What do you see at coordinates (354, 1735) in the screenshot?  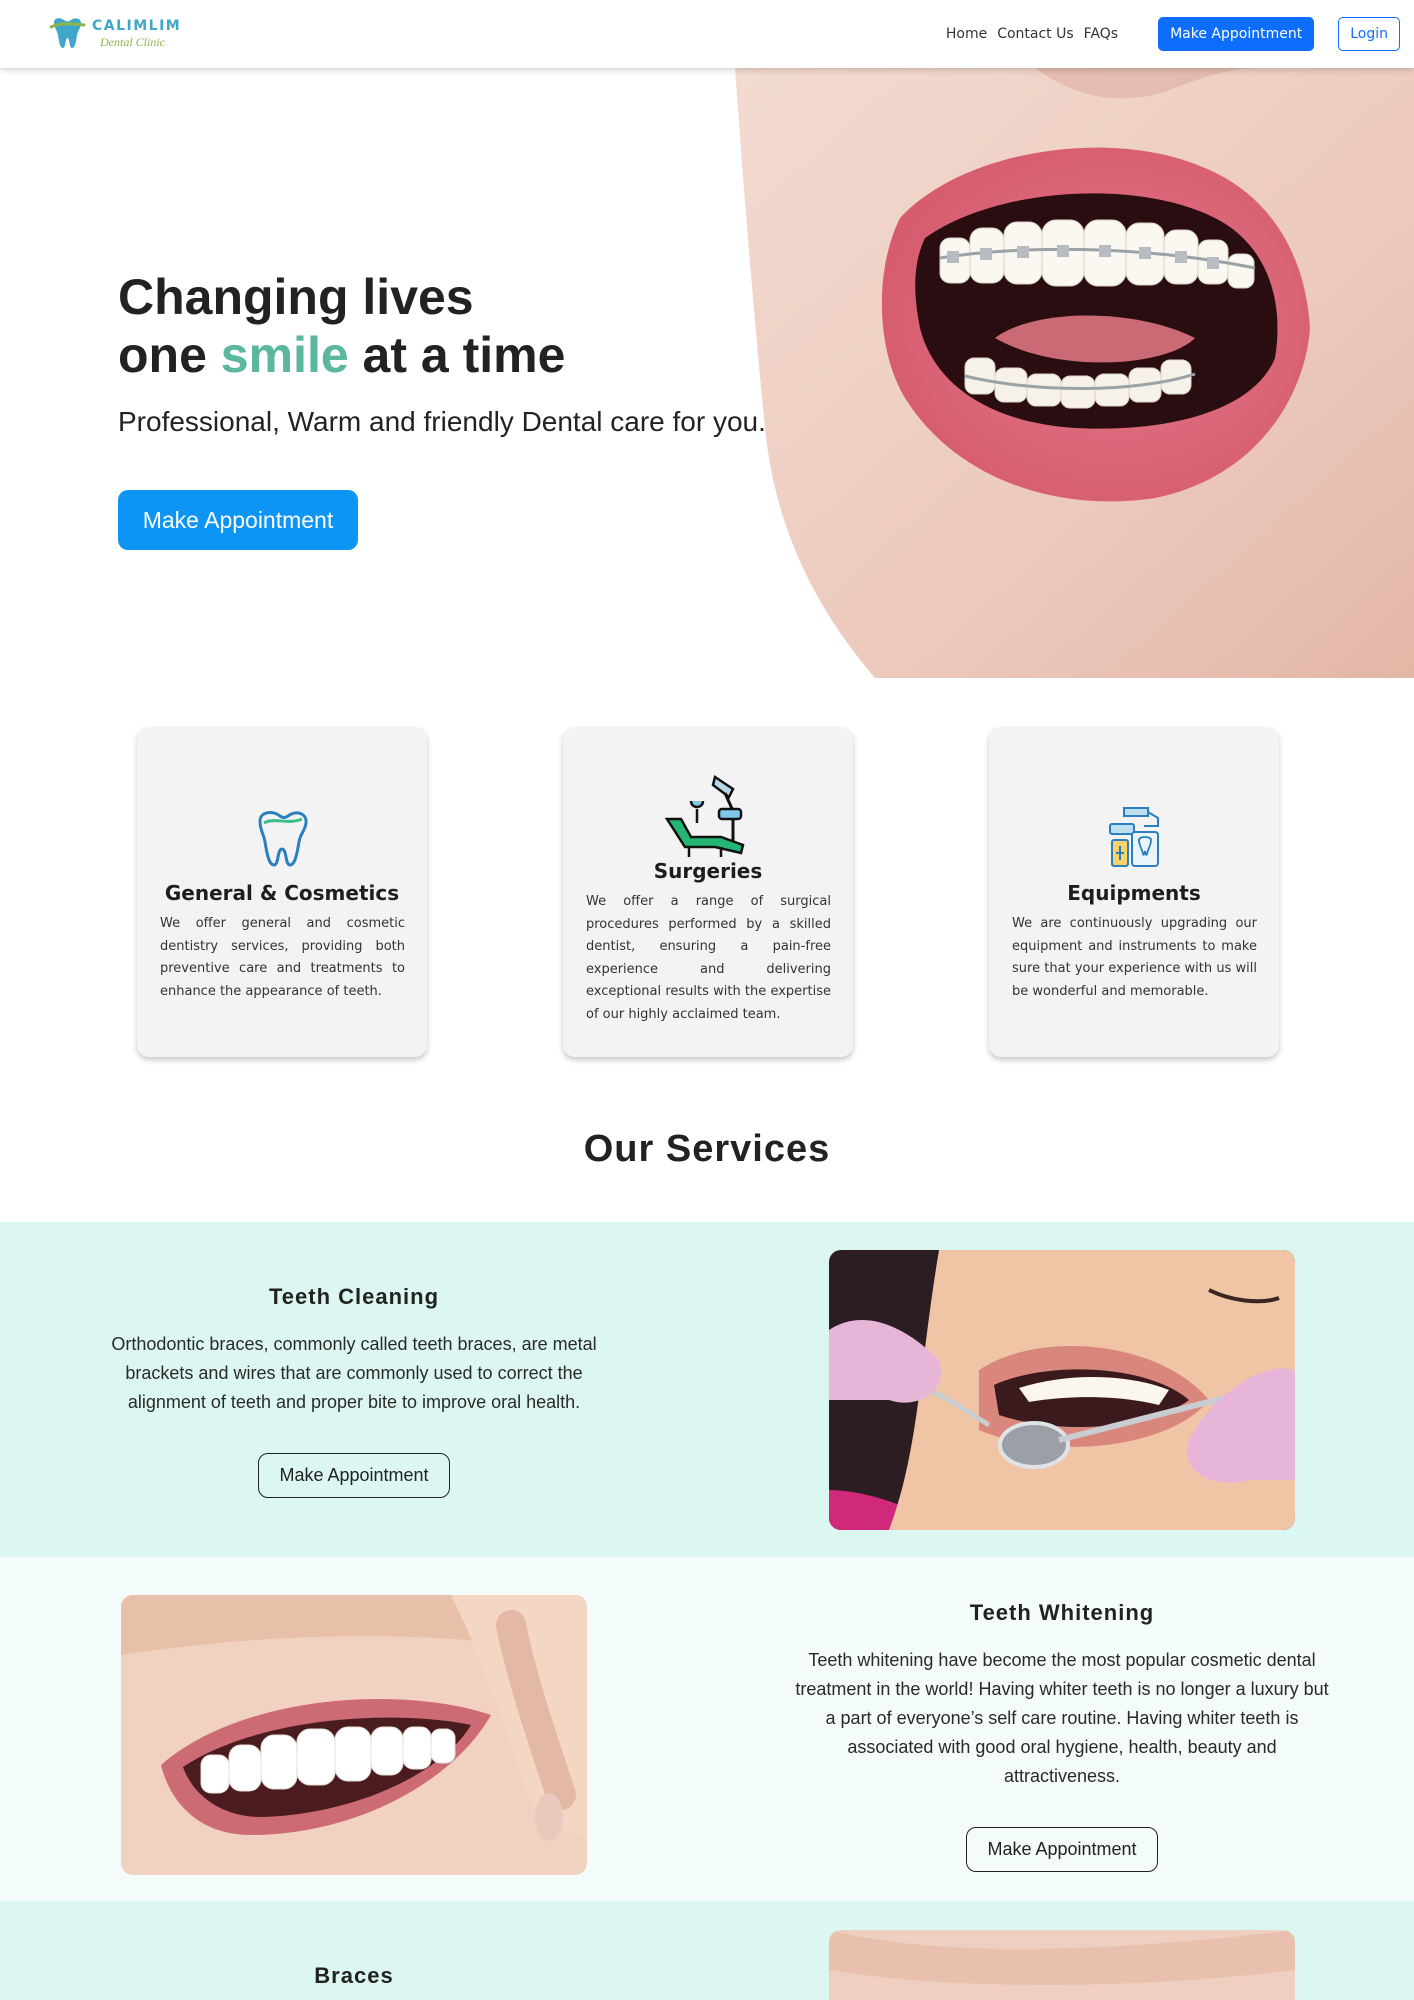 I see `teeth-whitening-photo` at bounding box center [354, 1735].